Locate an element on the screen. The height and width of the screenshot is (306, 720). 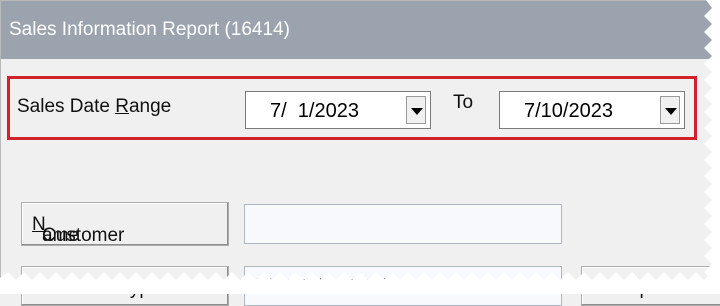
customer-type-field: 0\1\2\3\4\5\6\7\8\9\A\ is located at coordinates (403, 286).